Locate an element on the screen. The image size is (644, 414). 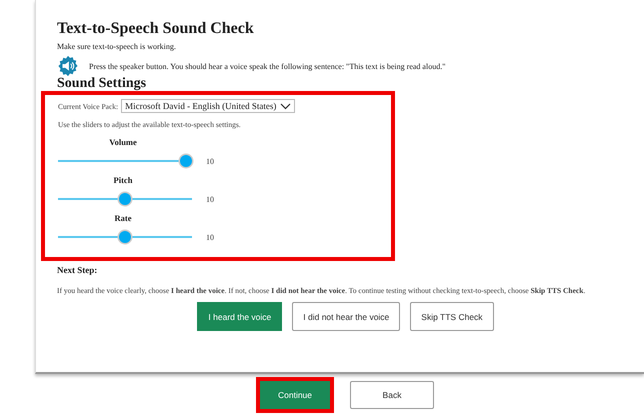
voice-pack-dropdown: Microsoft David - English (United States) is located at coordinates (208, 106).